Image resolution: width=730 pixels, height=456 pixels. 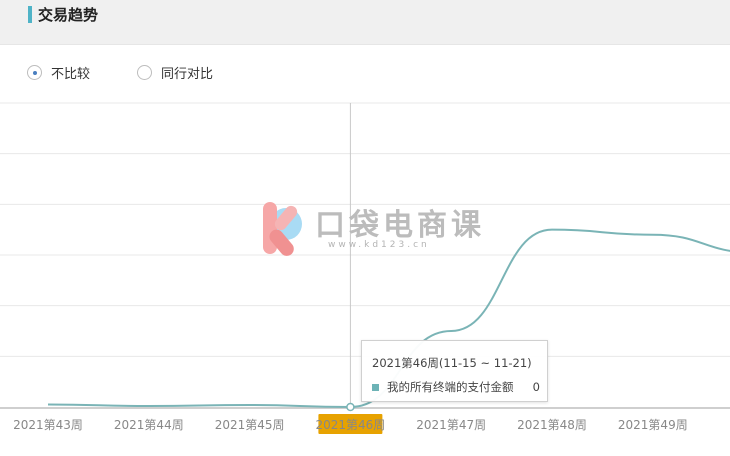 What do you see at coordinates (400, 225) in the screenshot?
I see `watermark-brand: 口袋电商课` at bounding box center [400, 225].